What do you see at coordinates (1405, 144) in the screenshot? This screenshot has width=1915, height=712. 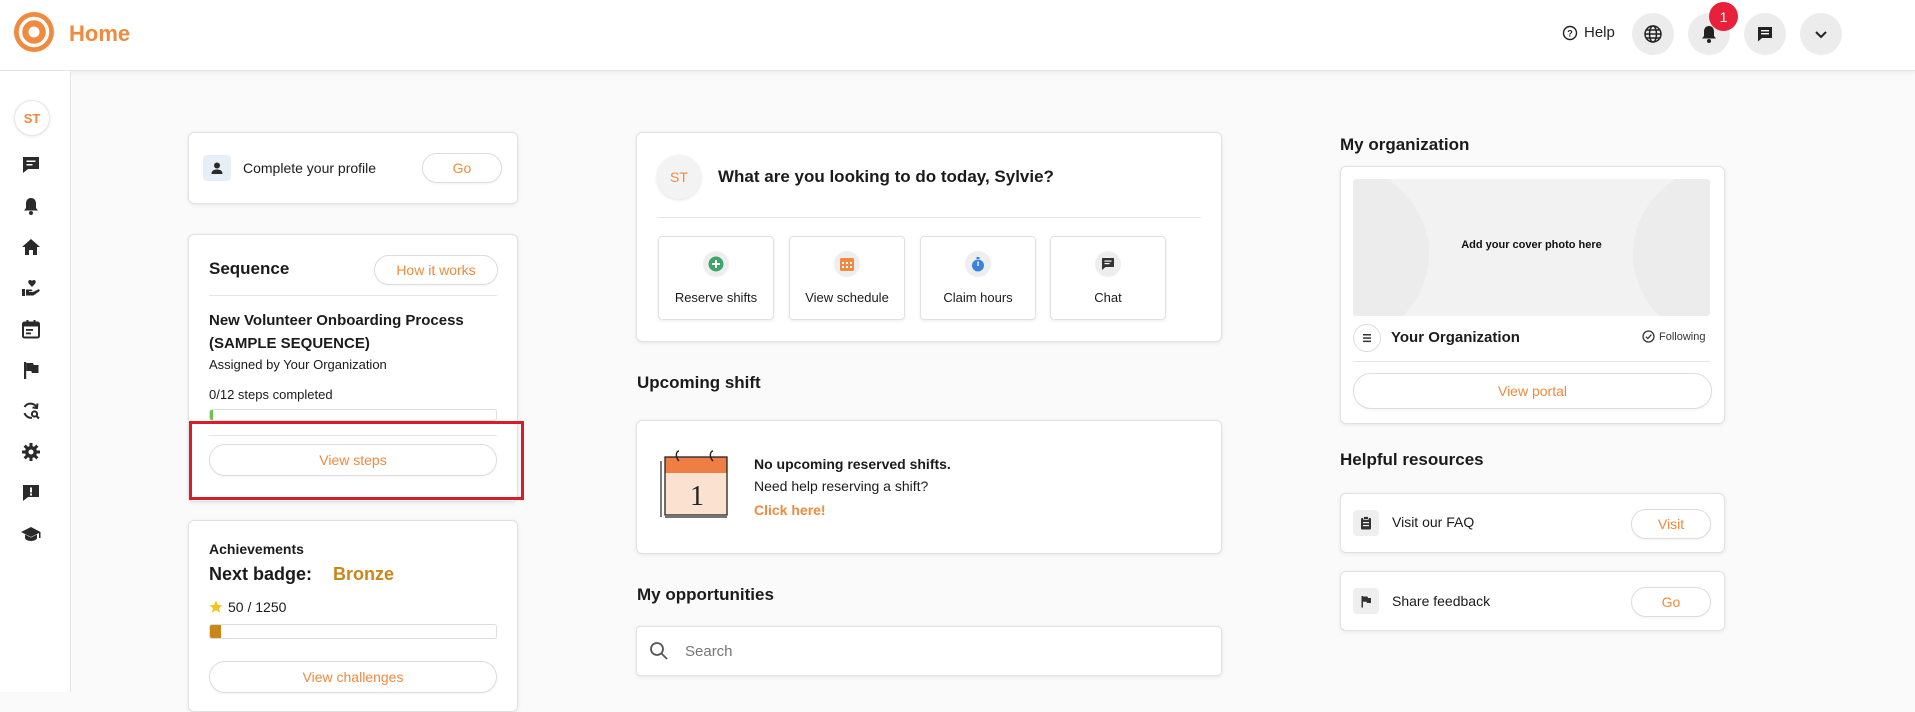 I see `my-organization-title: My organization` at bounding box center [1405, 144].